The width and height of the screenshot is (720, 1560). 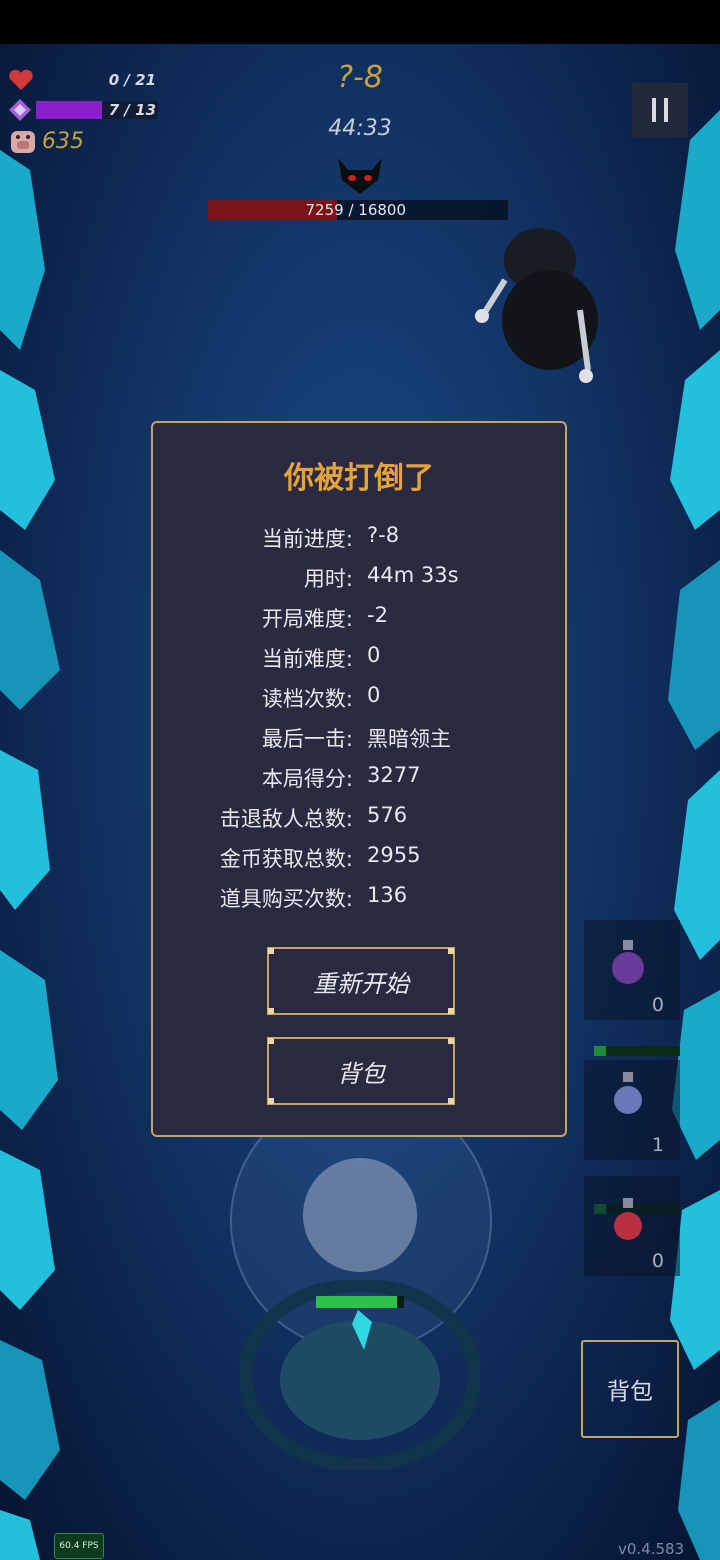 I want to click on stat-label: 当前进度:, so click(x=307, y=539).